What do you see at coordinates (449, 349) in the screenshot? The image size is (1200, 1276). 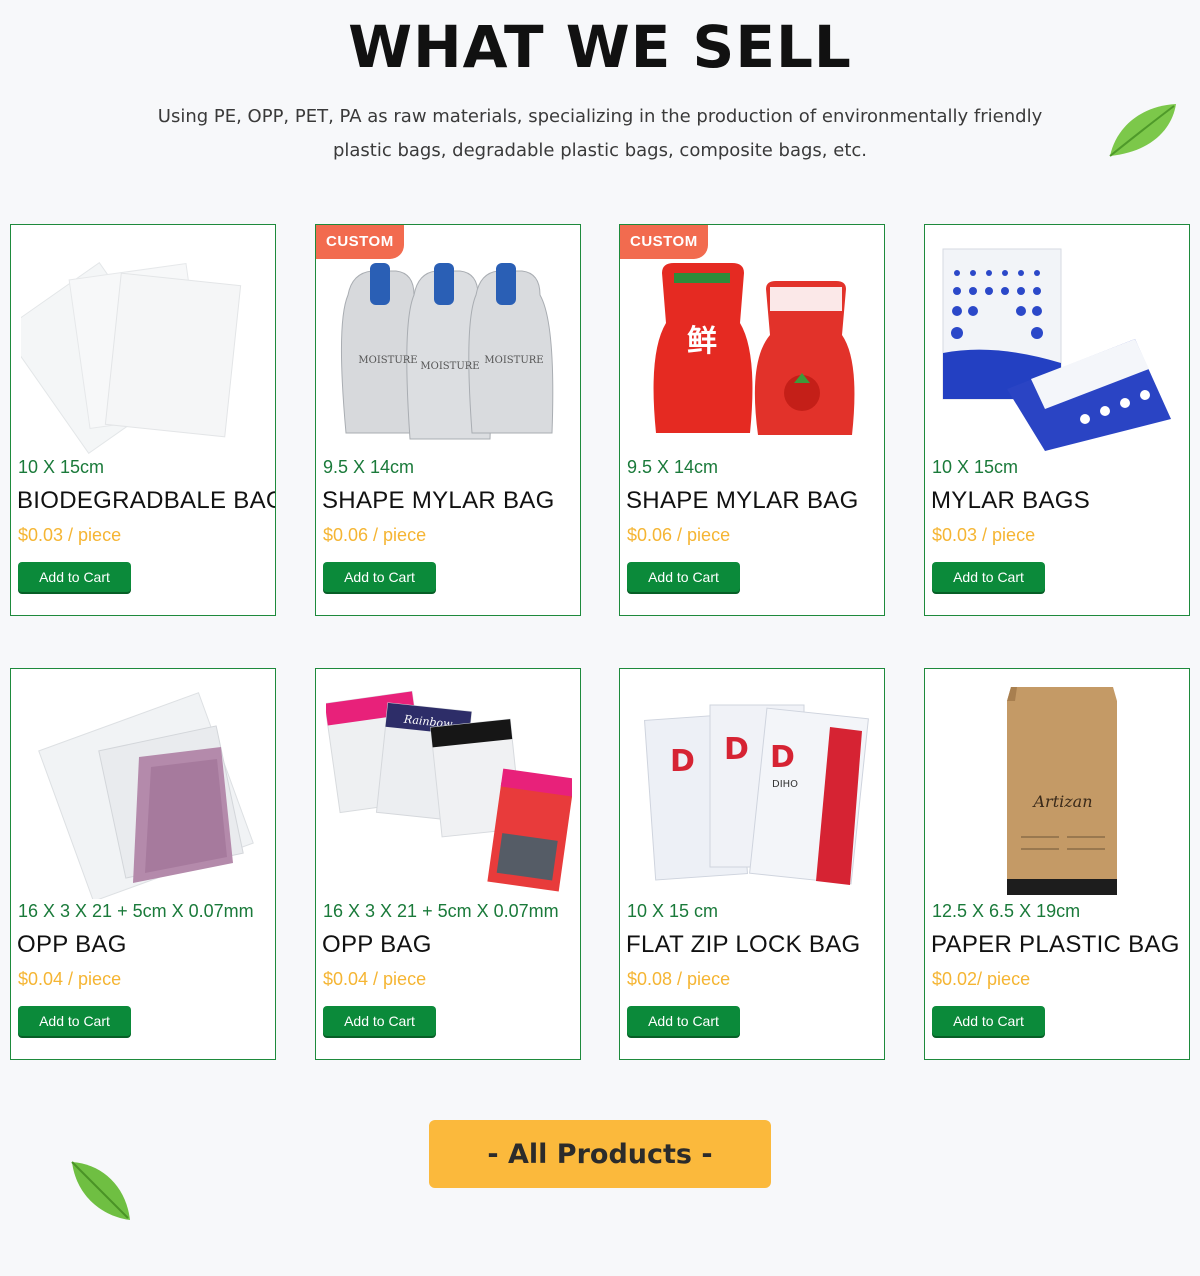 I see `product-image: MOISTURE MOISTURE MOISTURE` at bounding box center [449, 349].